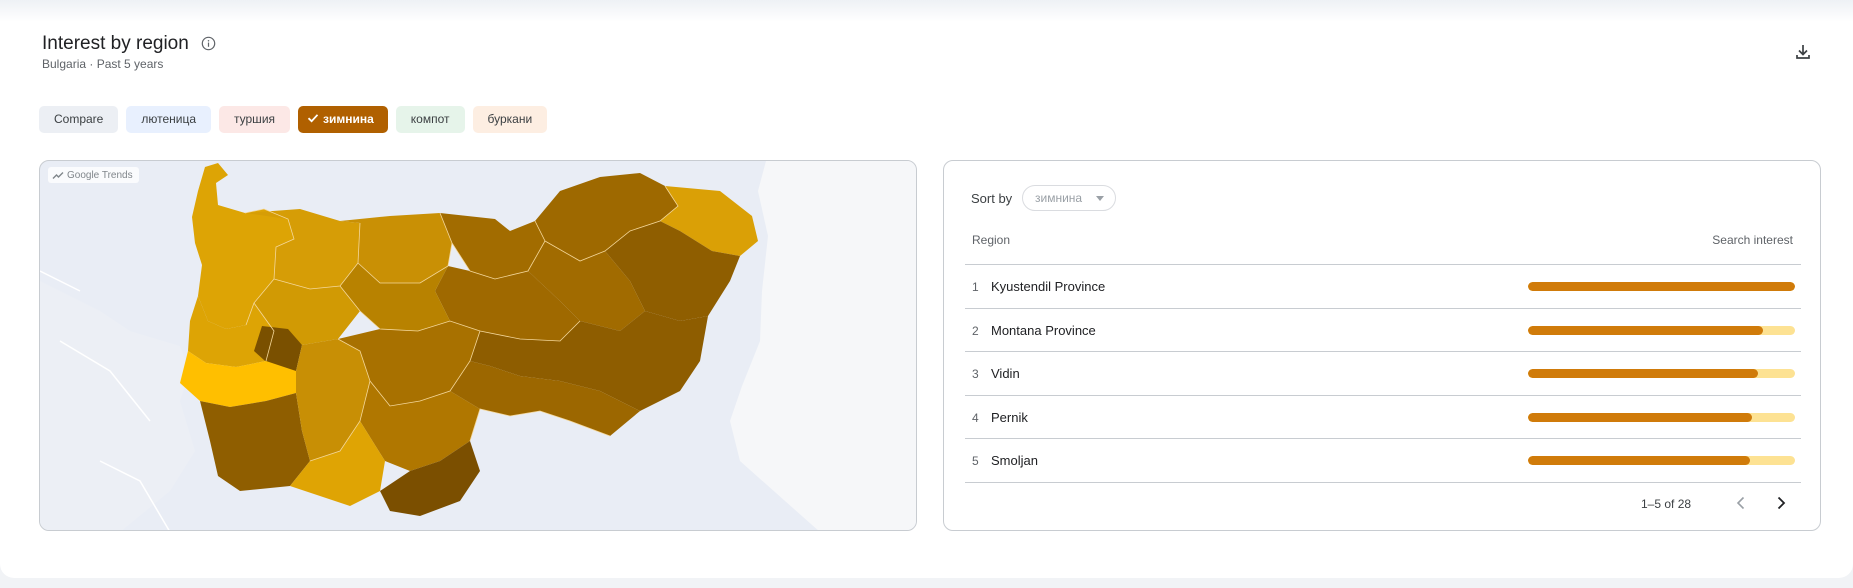 Image resolution: width=1853 pixels, height=588 pixels. What do you see at coordinates (1005, 373) in the screenshot?
I see `row-region: Vidin` at bounding box center [1005, 373].